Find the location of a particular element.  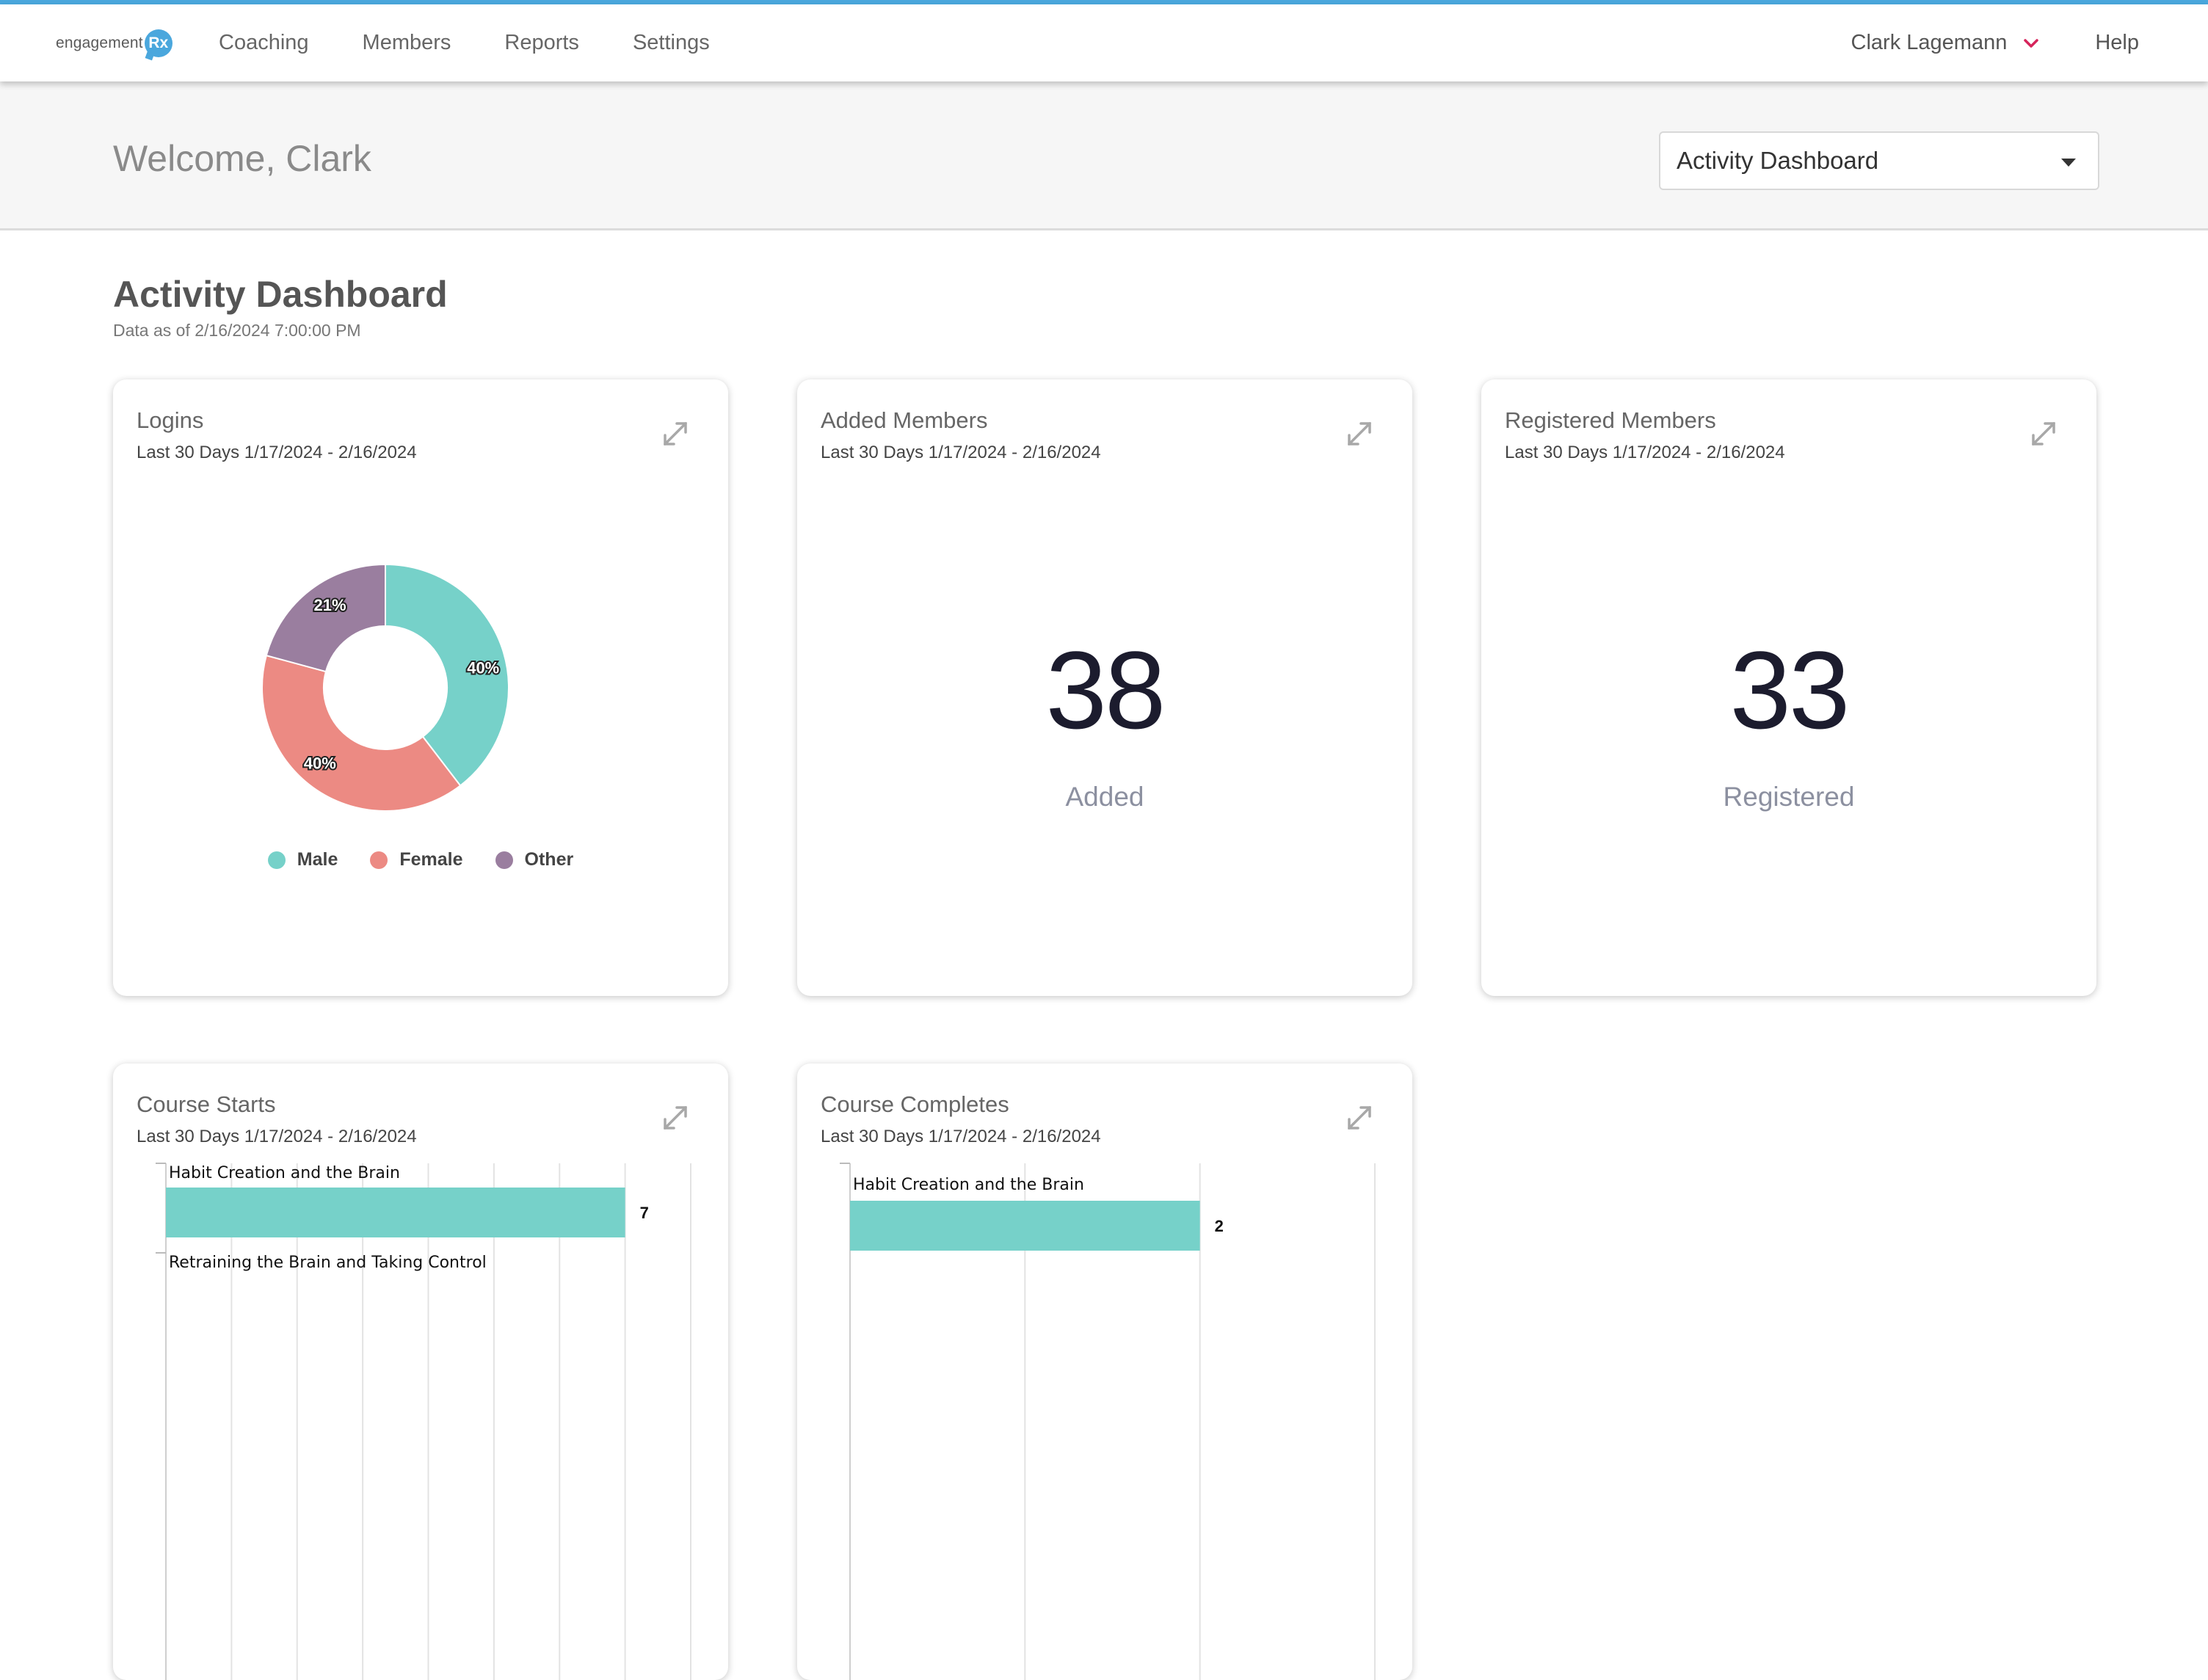

legend-item-female: Female is located at coordinates (416, 860).